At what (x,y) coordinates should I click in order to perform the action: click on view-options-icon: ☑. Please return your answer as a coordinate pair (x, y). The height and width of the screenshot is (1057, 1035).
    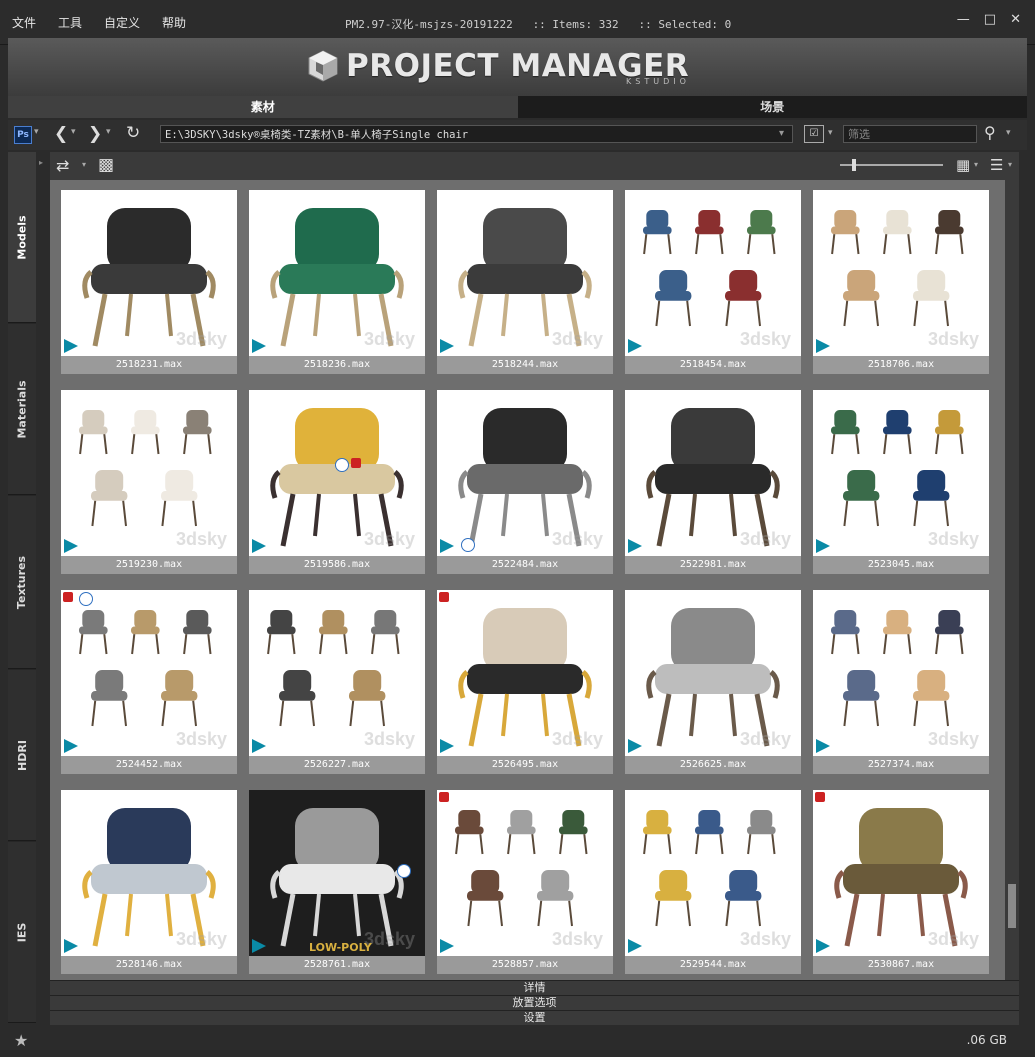
    Looking at the image, I should click on (814, 134).